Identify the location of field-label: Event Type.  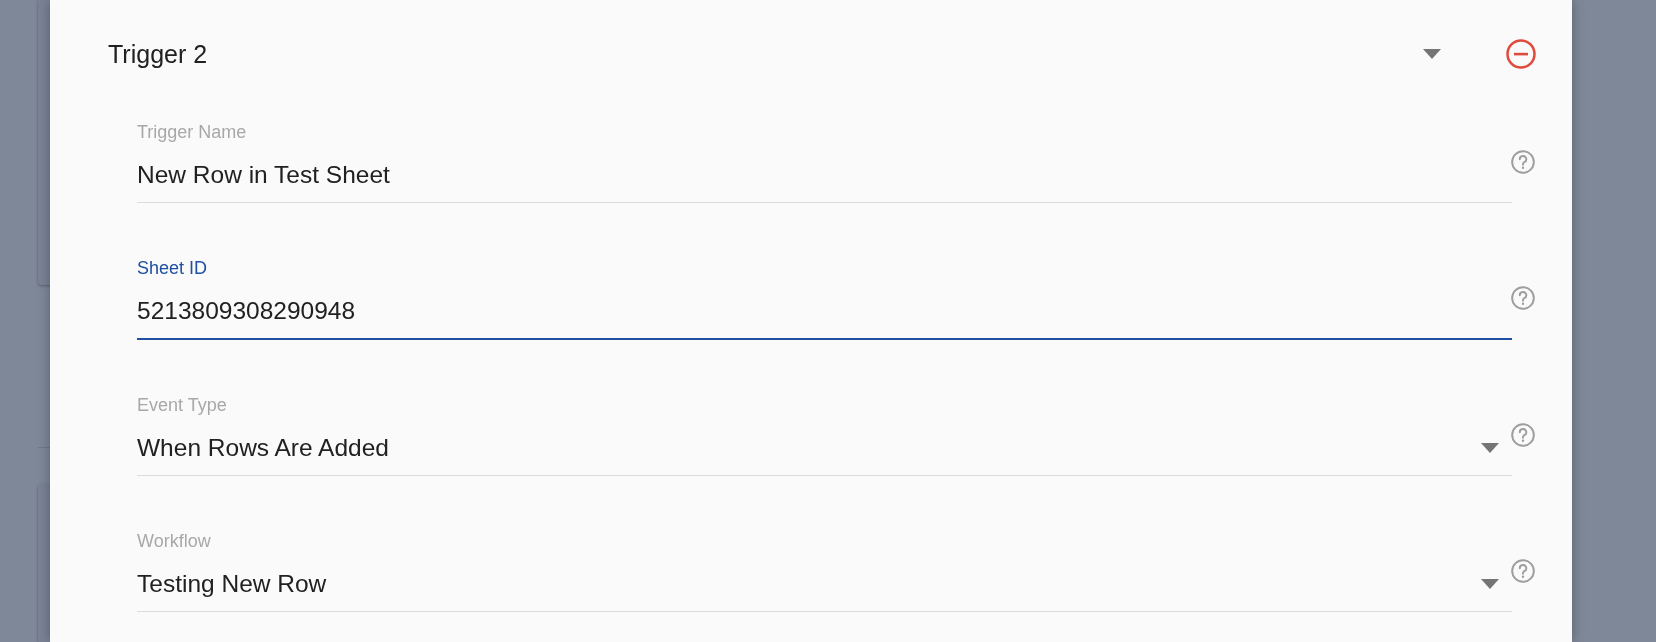
(182, 405).